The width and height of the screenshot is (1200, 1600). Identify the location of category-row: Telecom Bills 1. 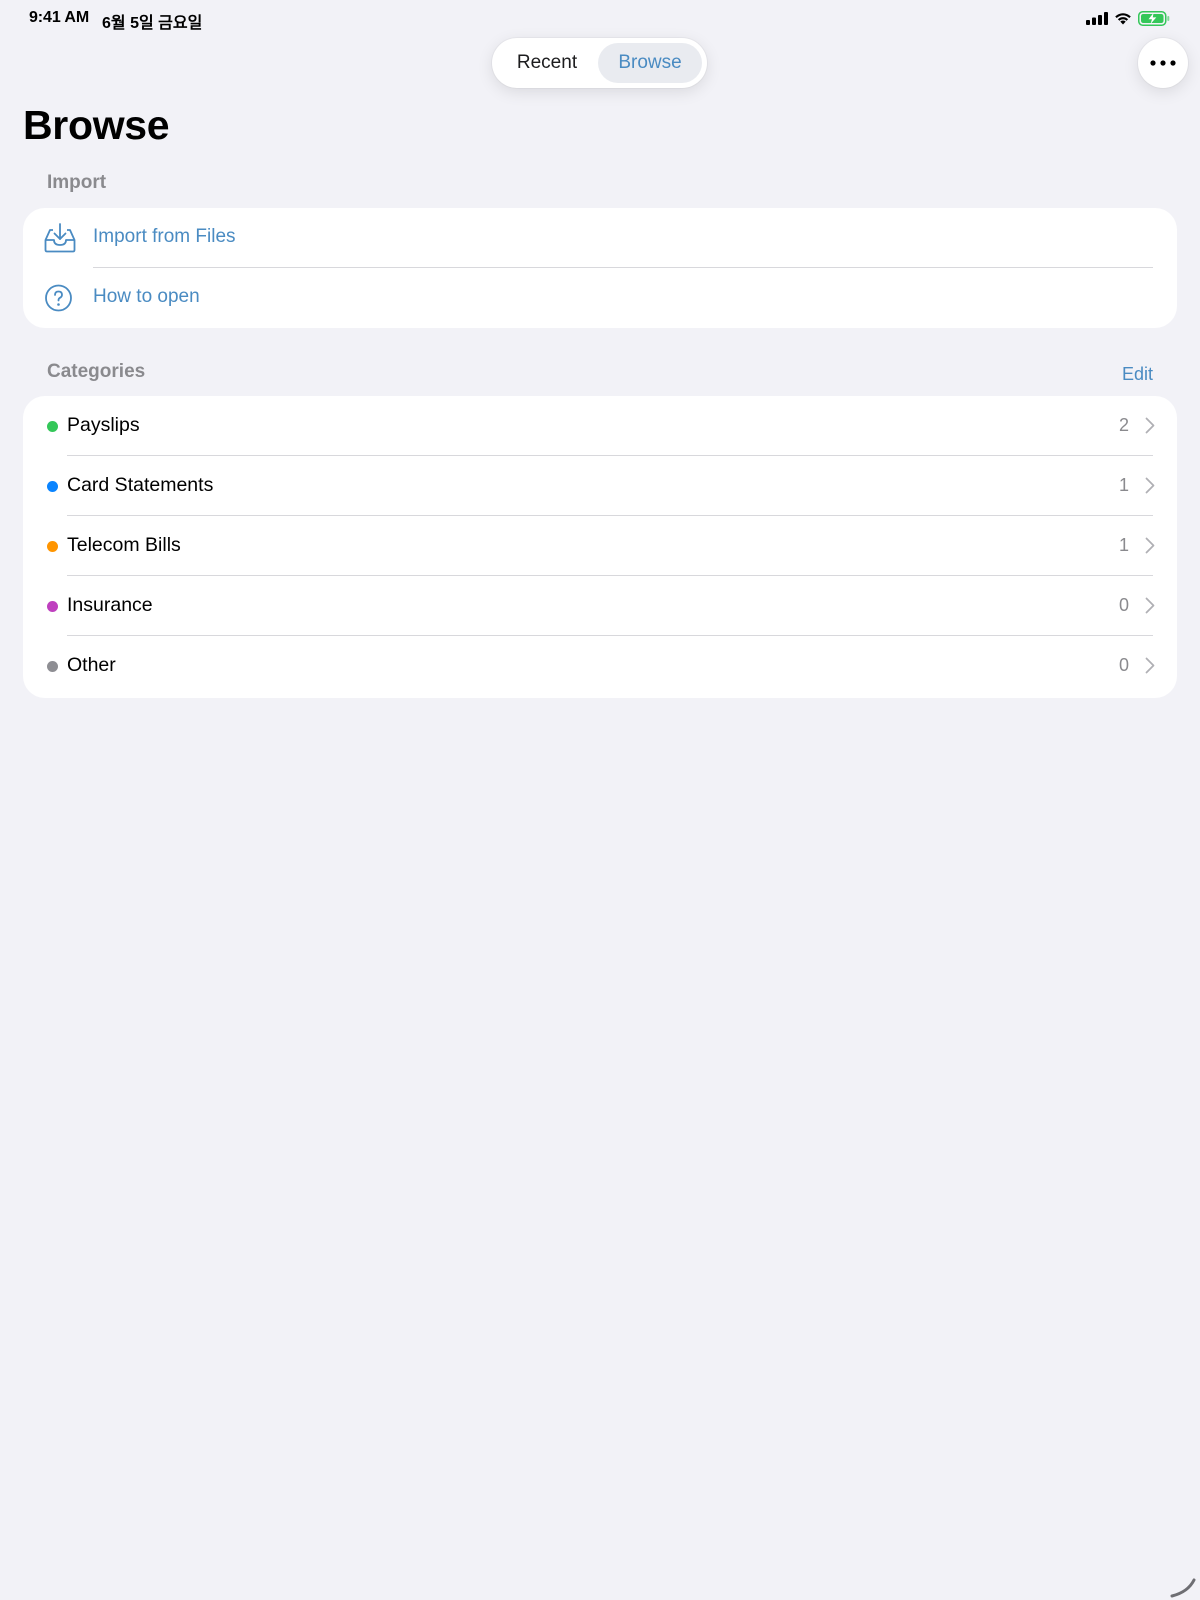
(600, 546).